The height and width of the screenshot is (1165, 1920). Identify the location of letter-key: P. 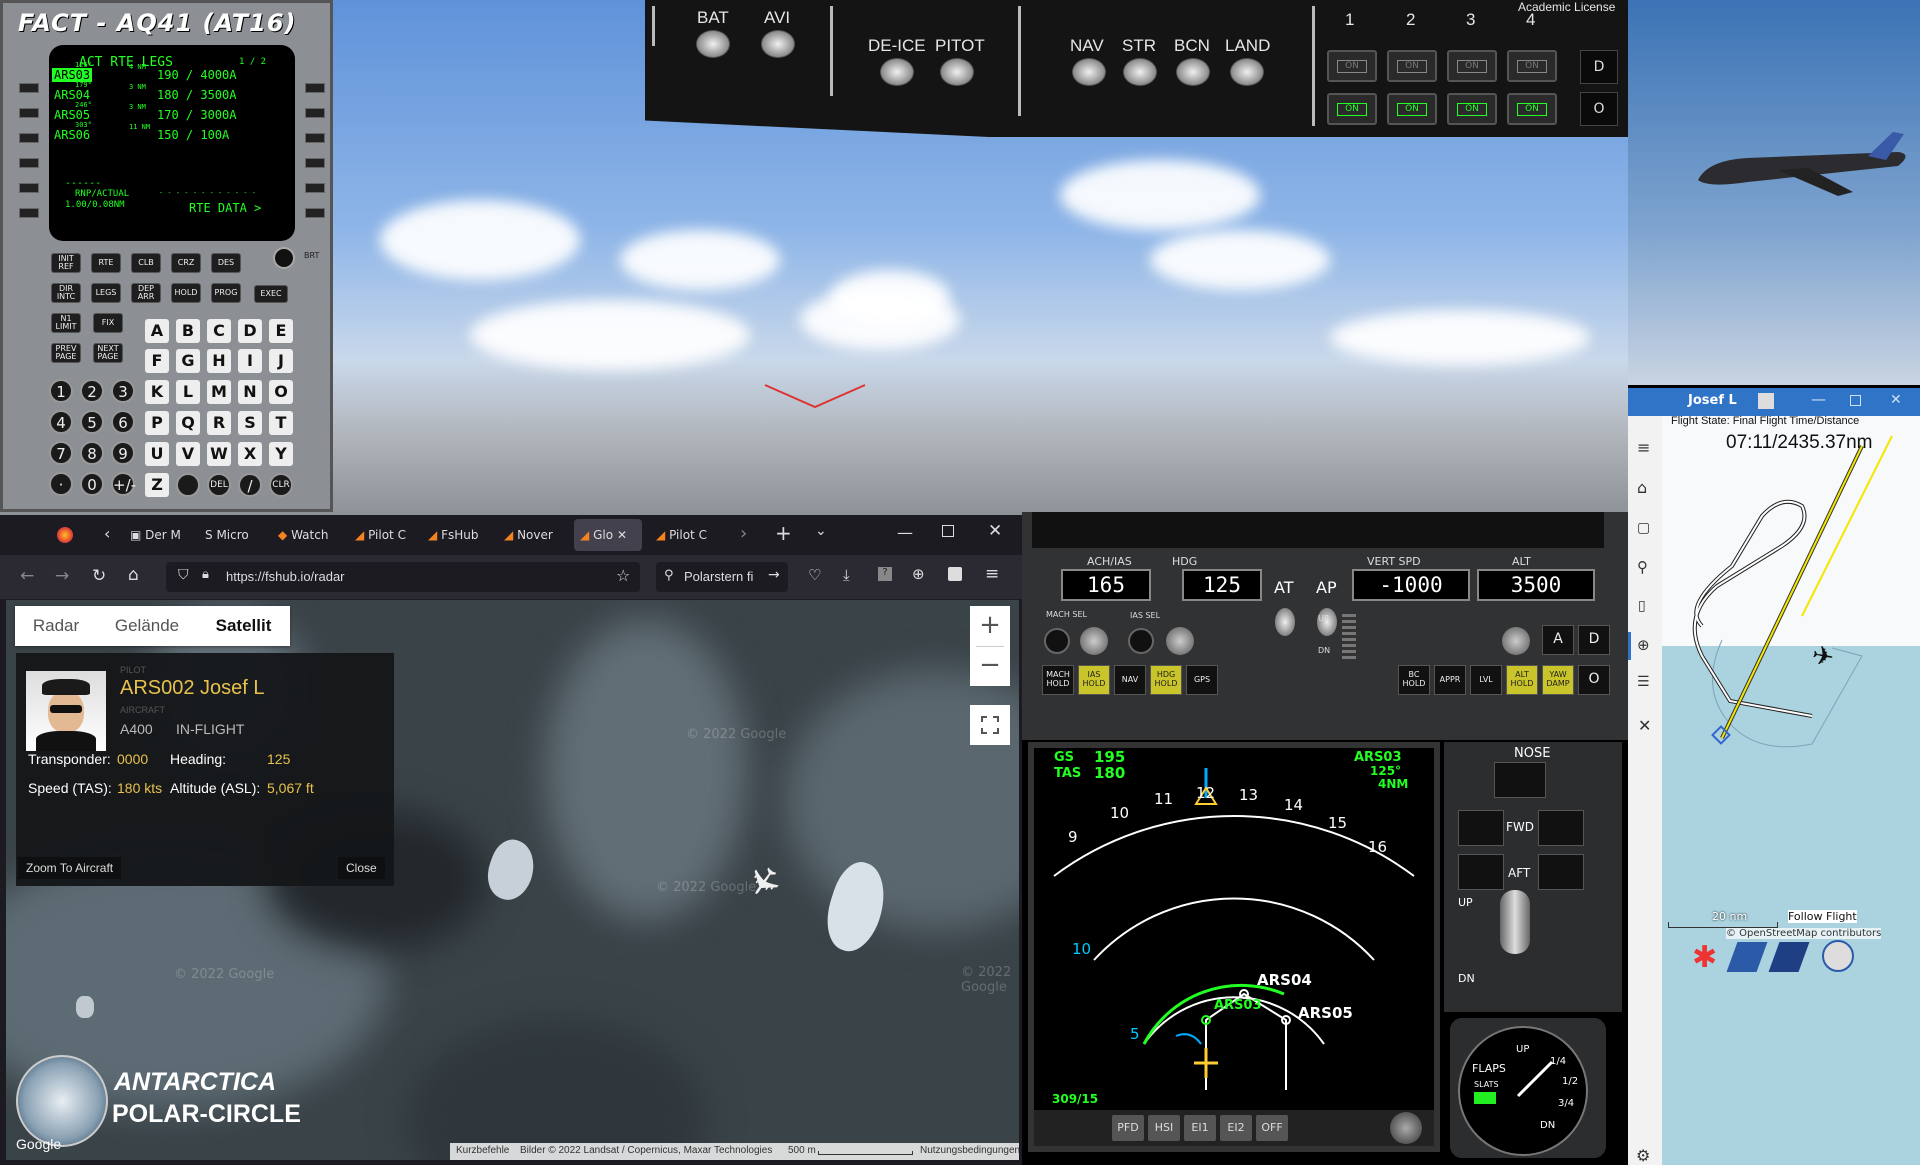
(157, 423).